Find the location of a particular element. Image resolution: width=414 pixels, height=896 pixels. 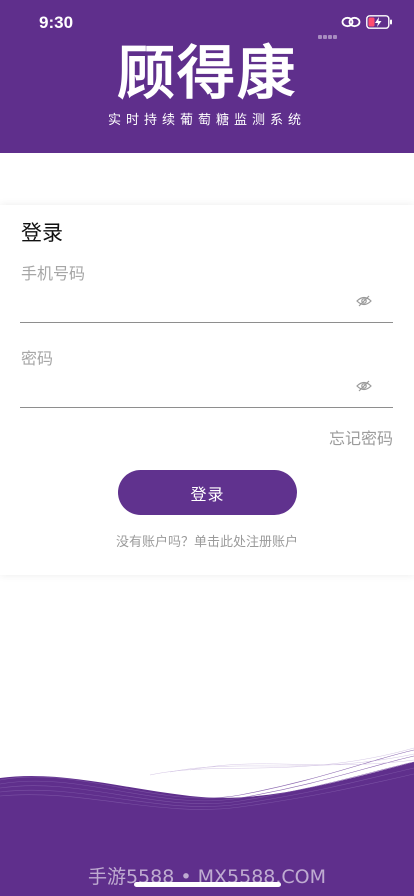

brand-tagline: 实时持续葡萄糖监测系统 is located at coordinates (206, 120).